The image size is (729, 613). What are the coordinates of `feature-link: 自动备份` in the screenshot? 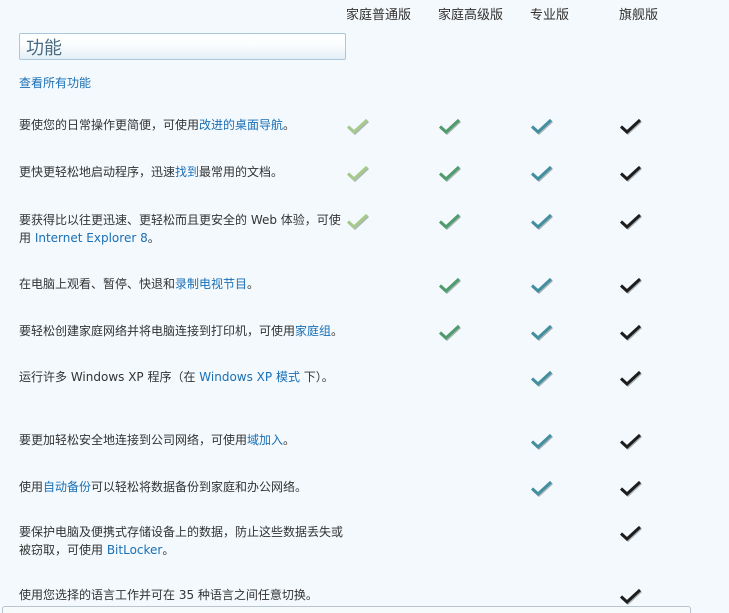 It's located at (67, 487).